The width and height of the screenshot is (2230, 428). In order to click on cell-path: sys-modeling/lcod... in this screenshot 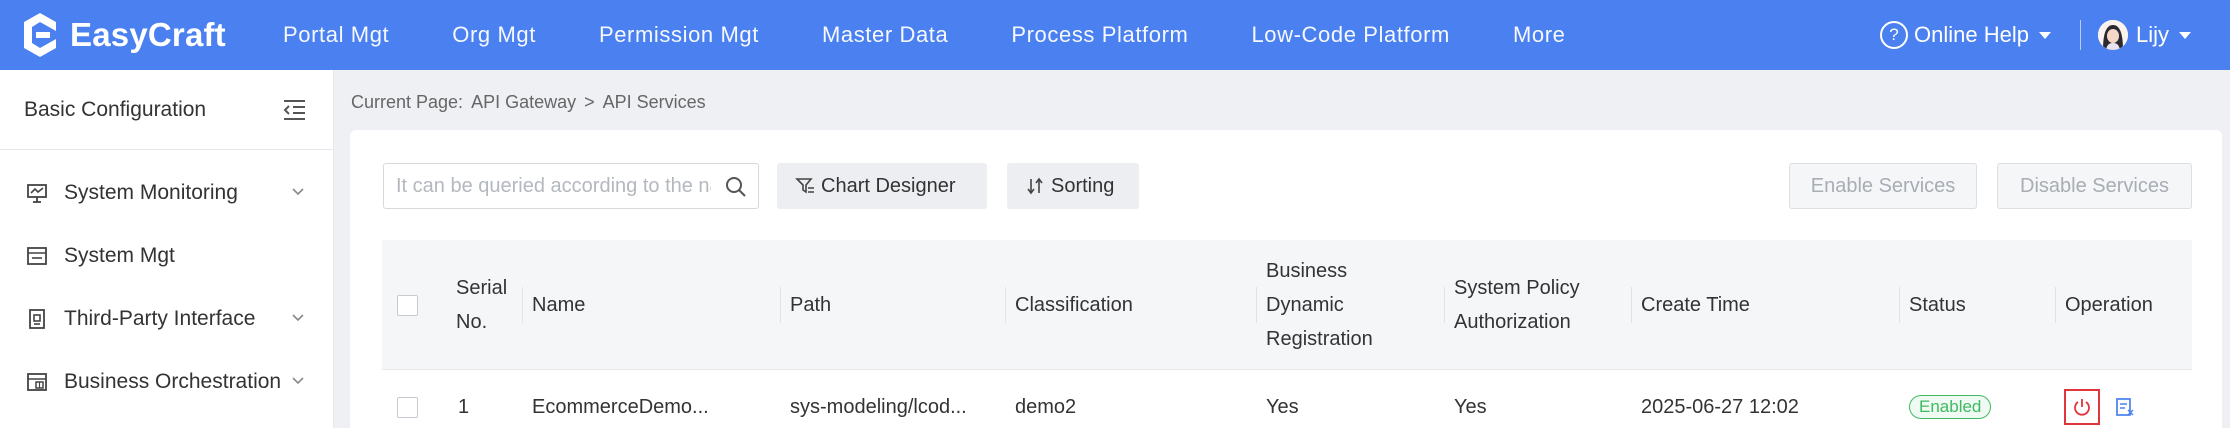, I will do `click(878, 406)`.